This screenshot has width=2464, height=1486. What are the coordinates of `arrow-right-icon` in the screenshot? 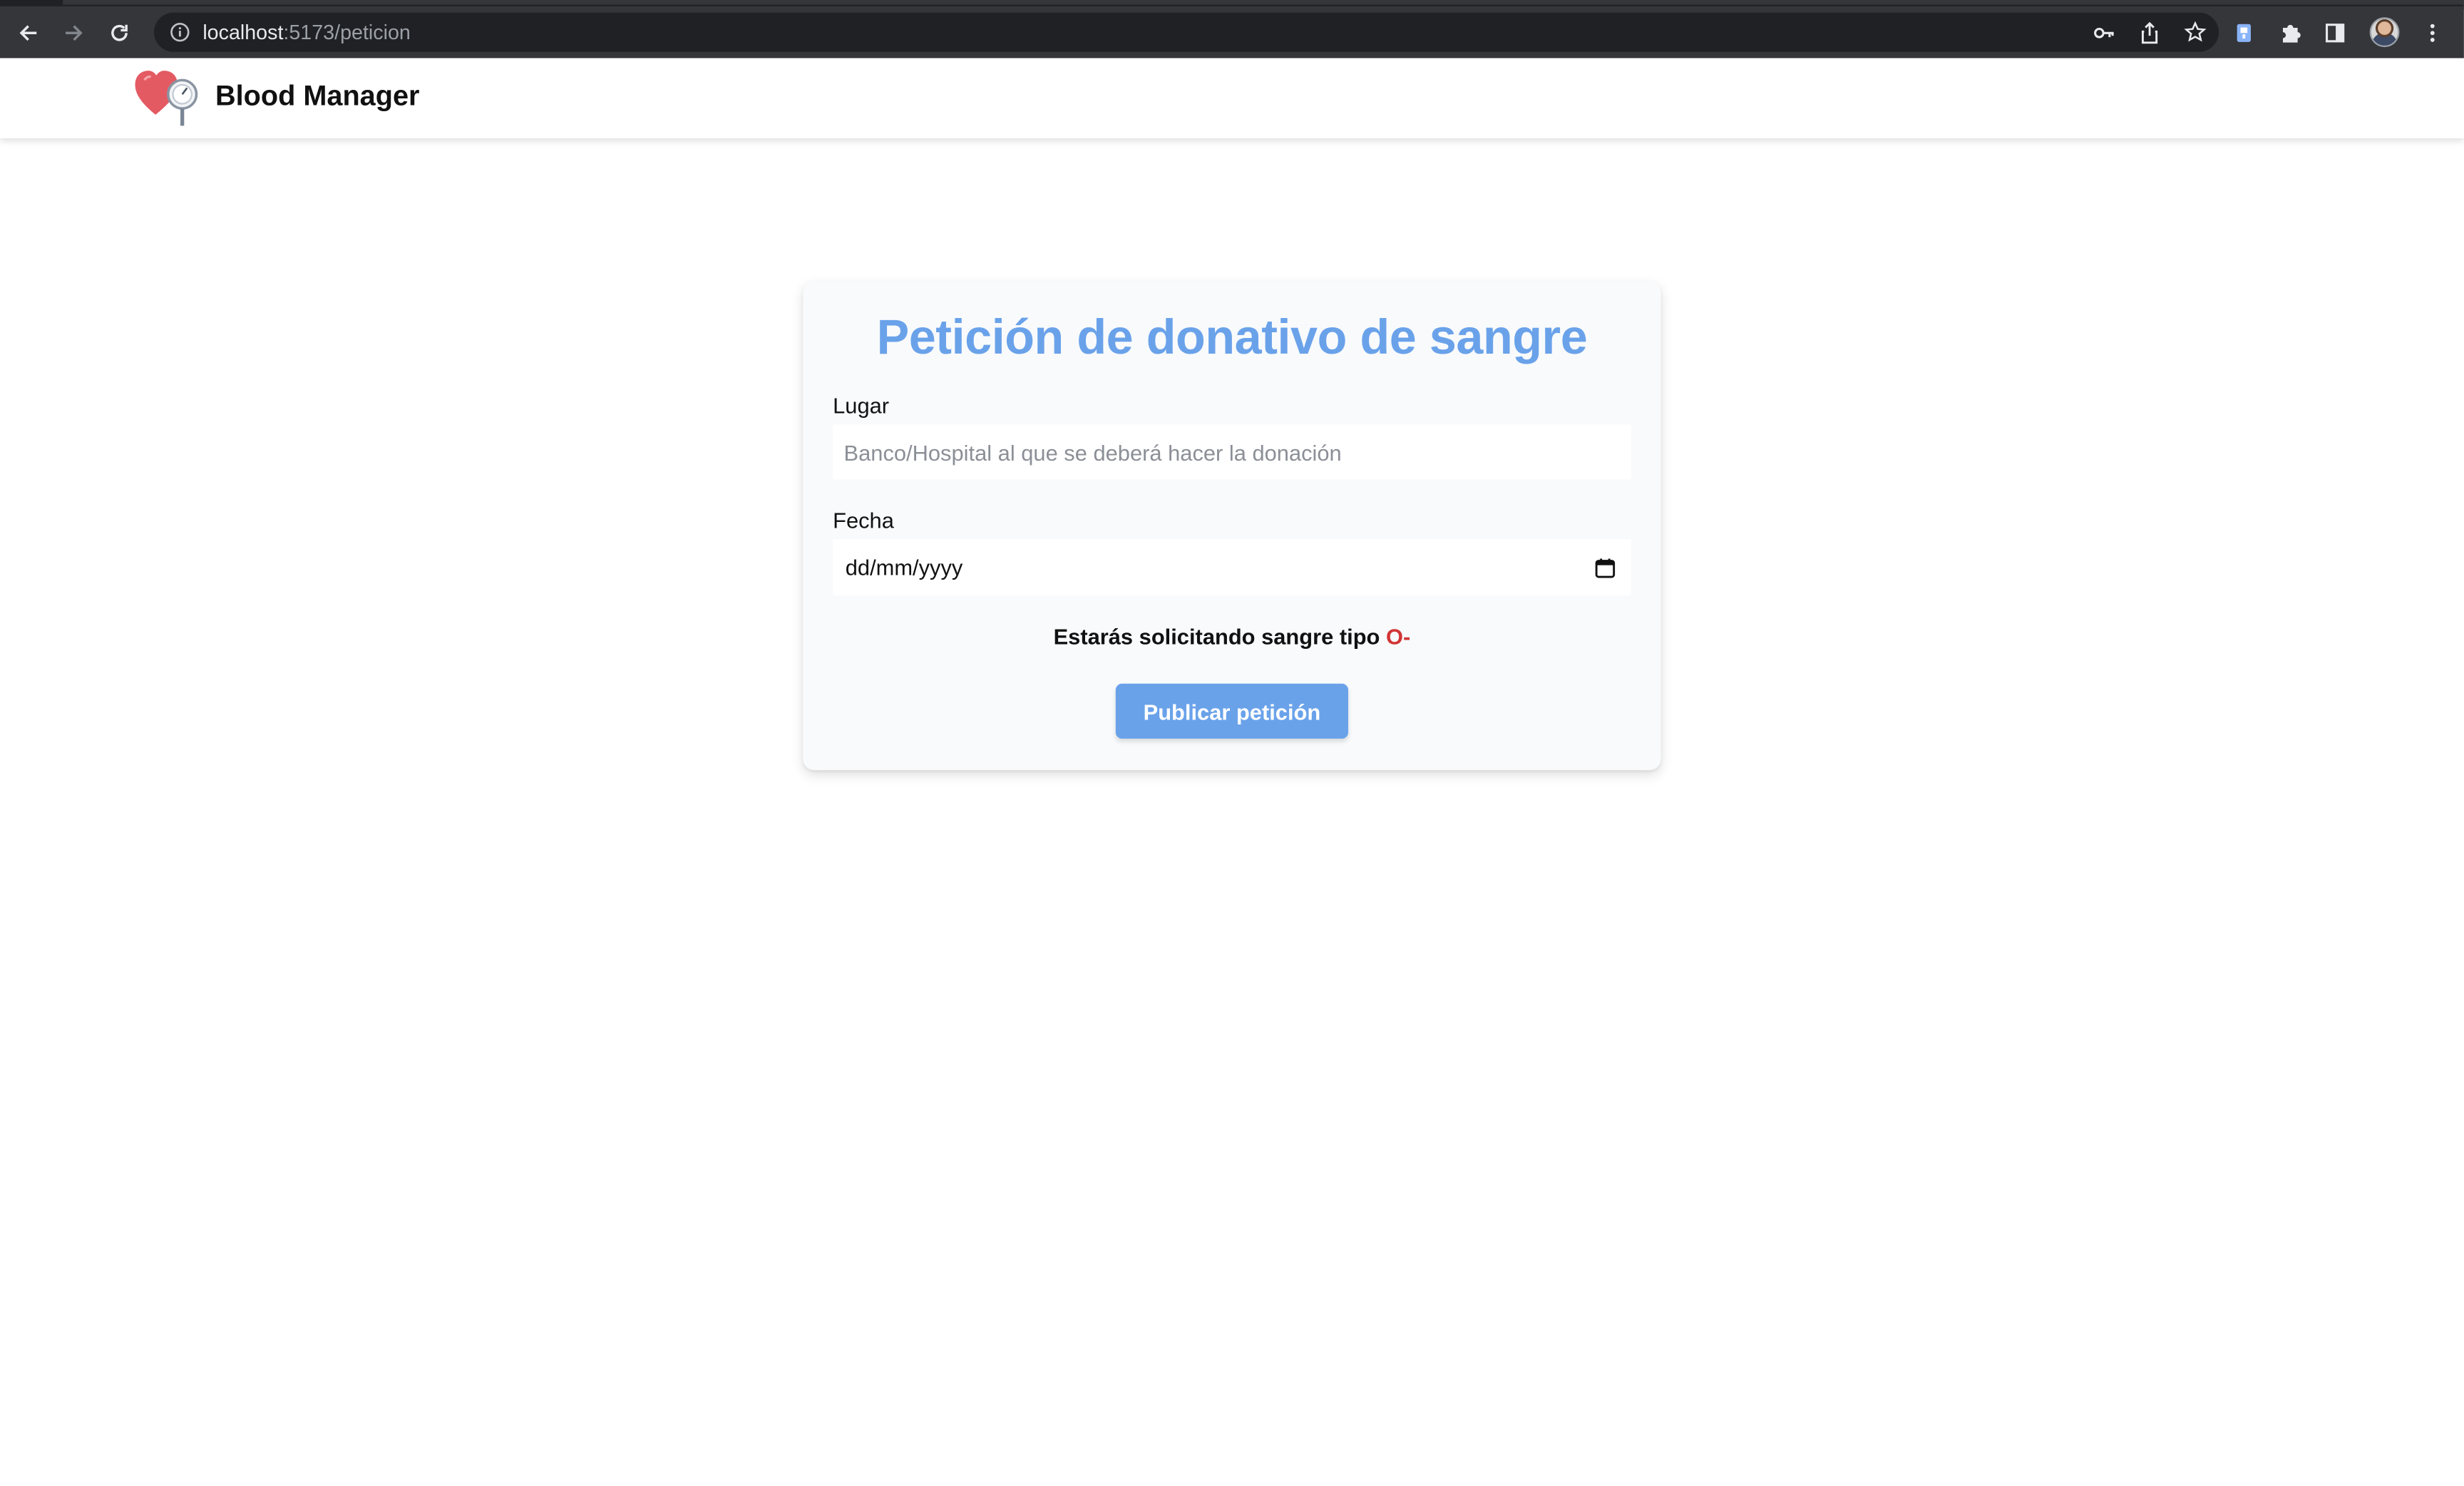 It's located at (74, 32).